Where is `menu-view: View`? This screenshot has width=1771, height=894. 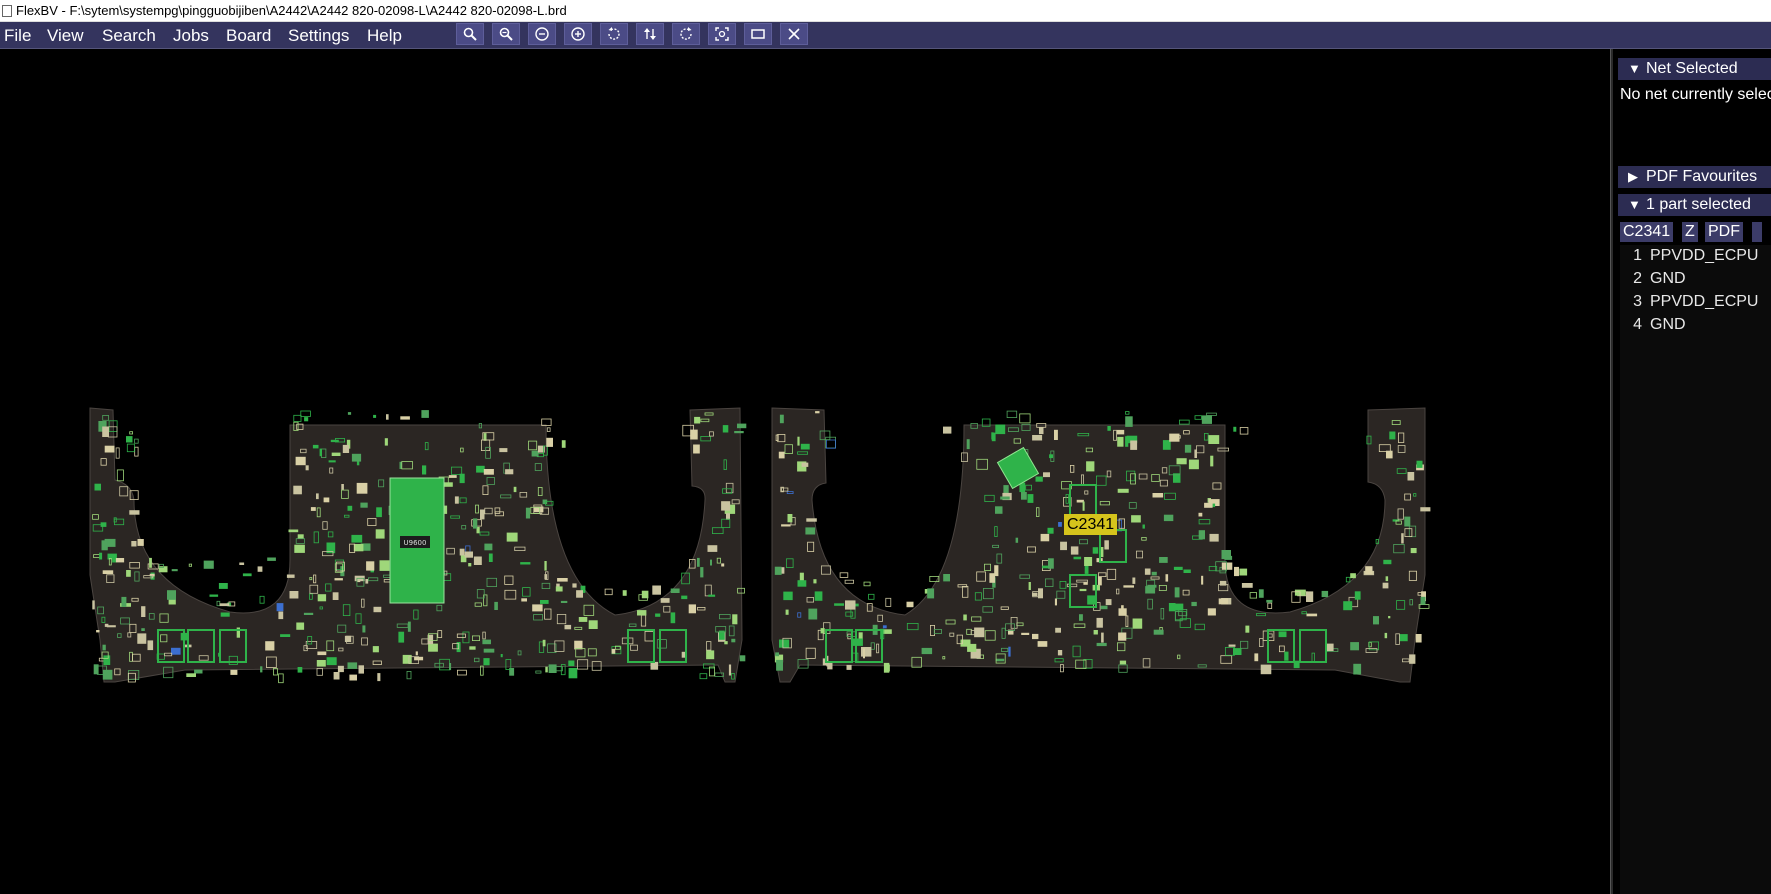 menu-view: View is located at coordinates (65, 35).